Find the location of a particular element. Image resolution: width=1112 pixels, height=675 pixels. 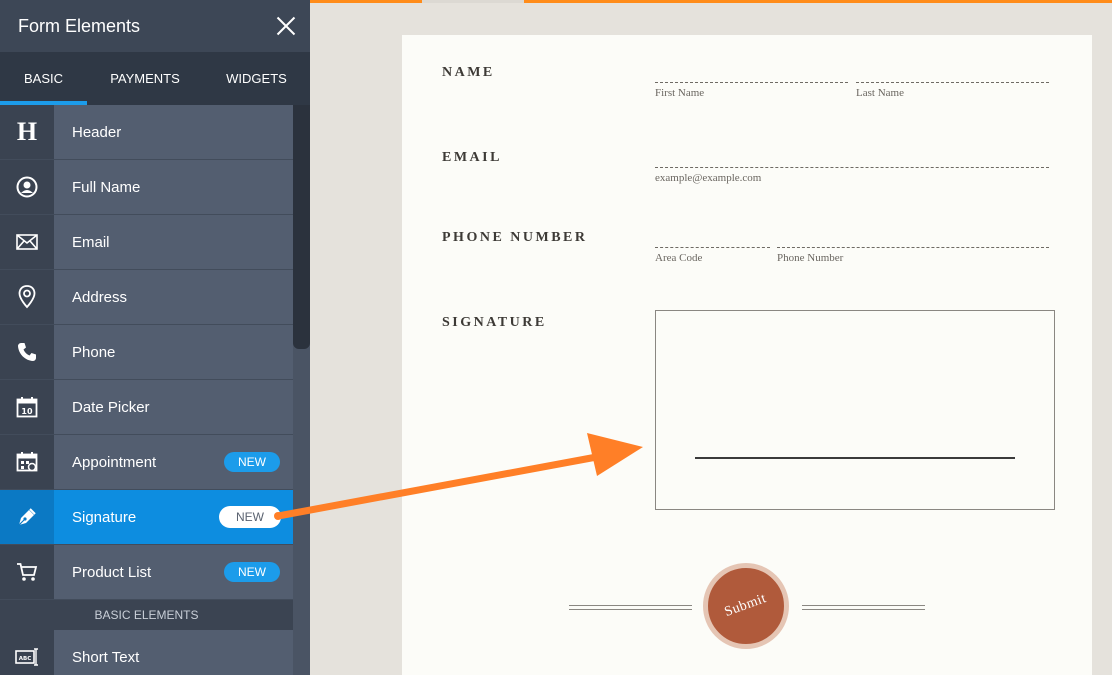

tab-basic: BASIC is located at coordinates (43, 78).